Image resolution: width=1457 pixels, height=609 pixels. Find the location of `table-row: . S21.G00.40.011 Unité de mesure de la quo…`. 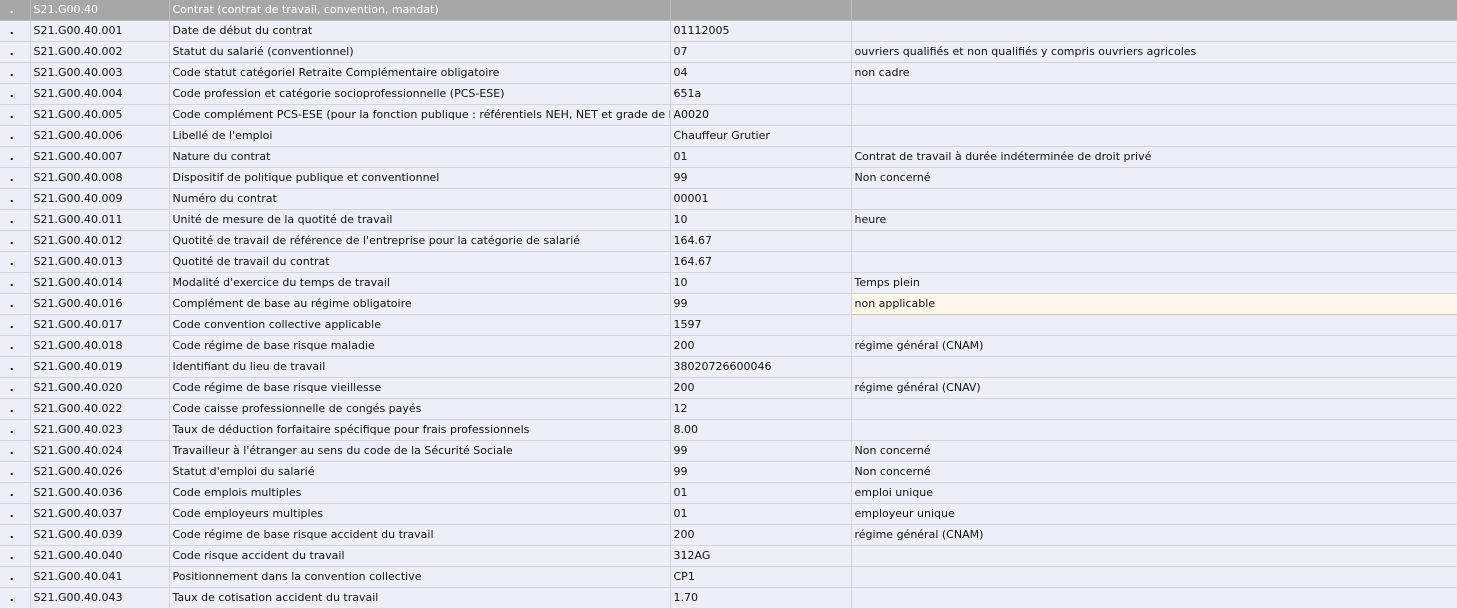

table-row: . S21.G00.40.011 Unité de mesure de la quo… is located at coordinates (728, 220).